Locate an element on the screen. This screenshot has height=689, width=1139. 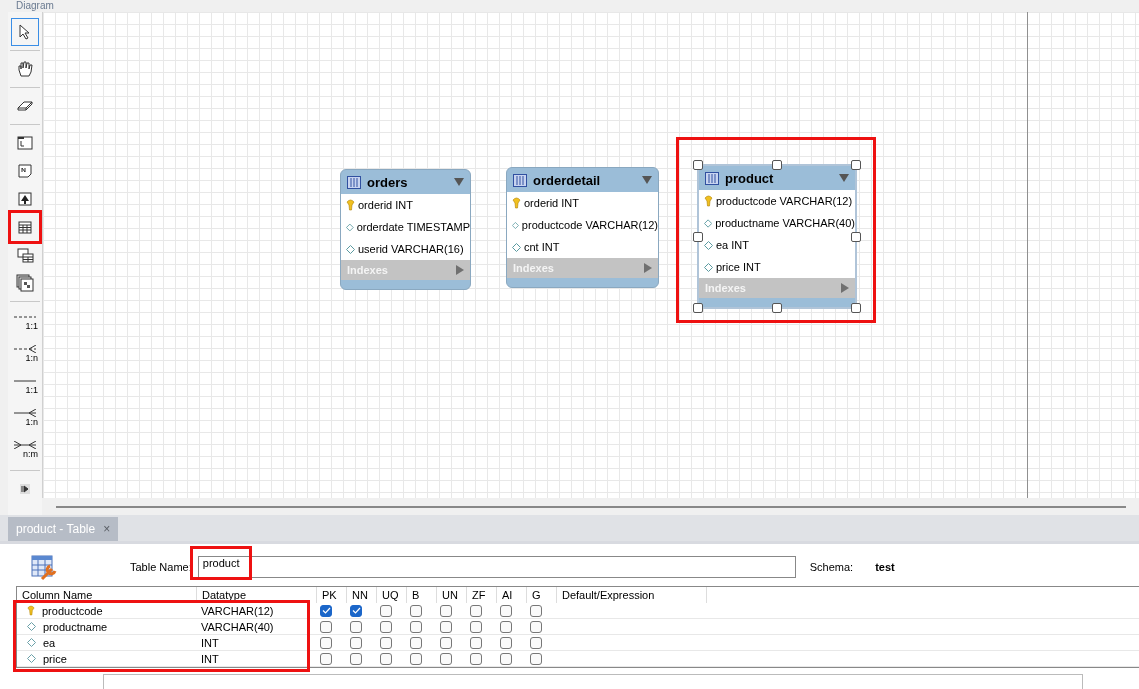
entity-title: orderdetail is located at coordinates (567, 180).